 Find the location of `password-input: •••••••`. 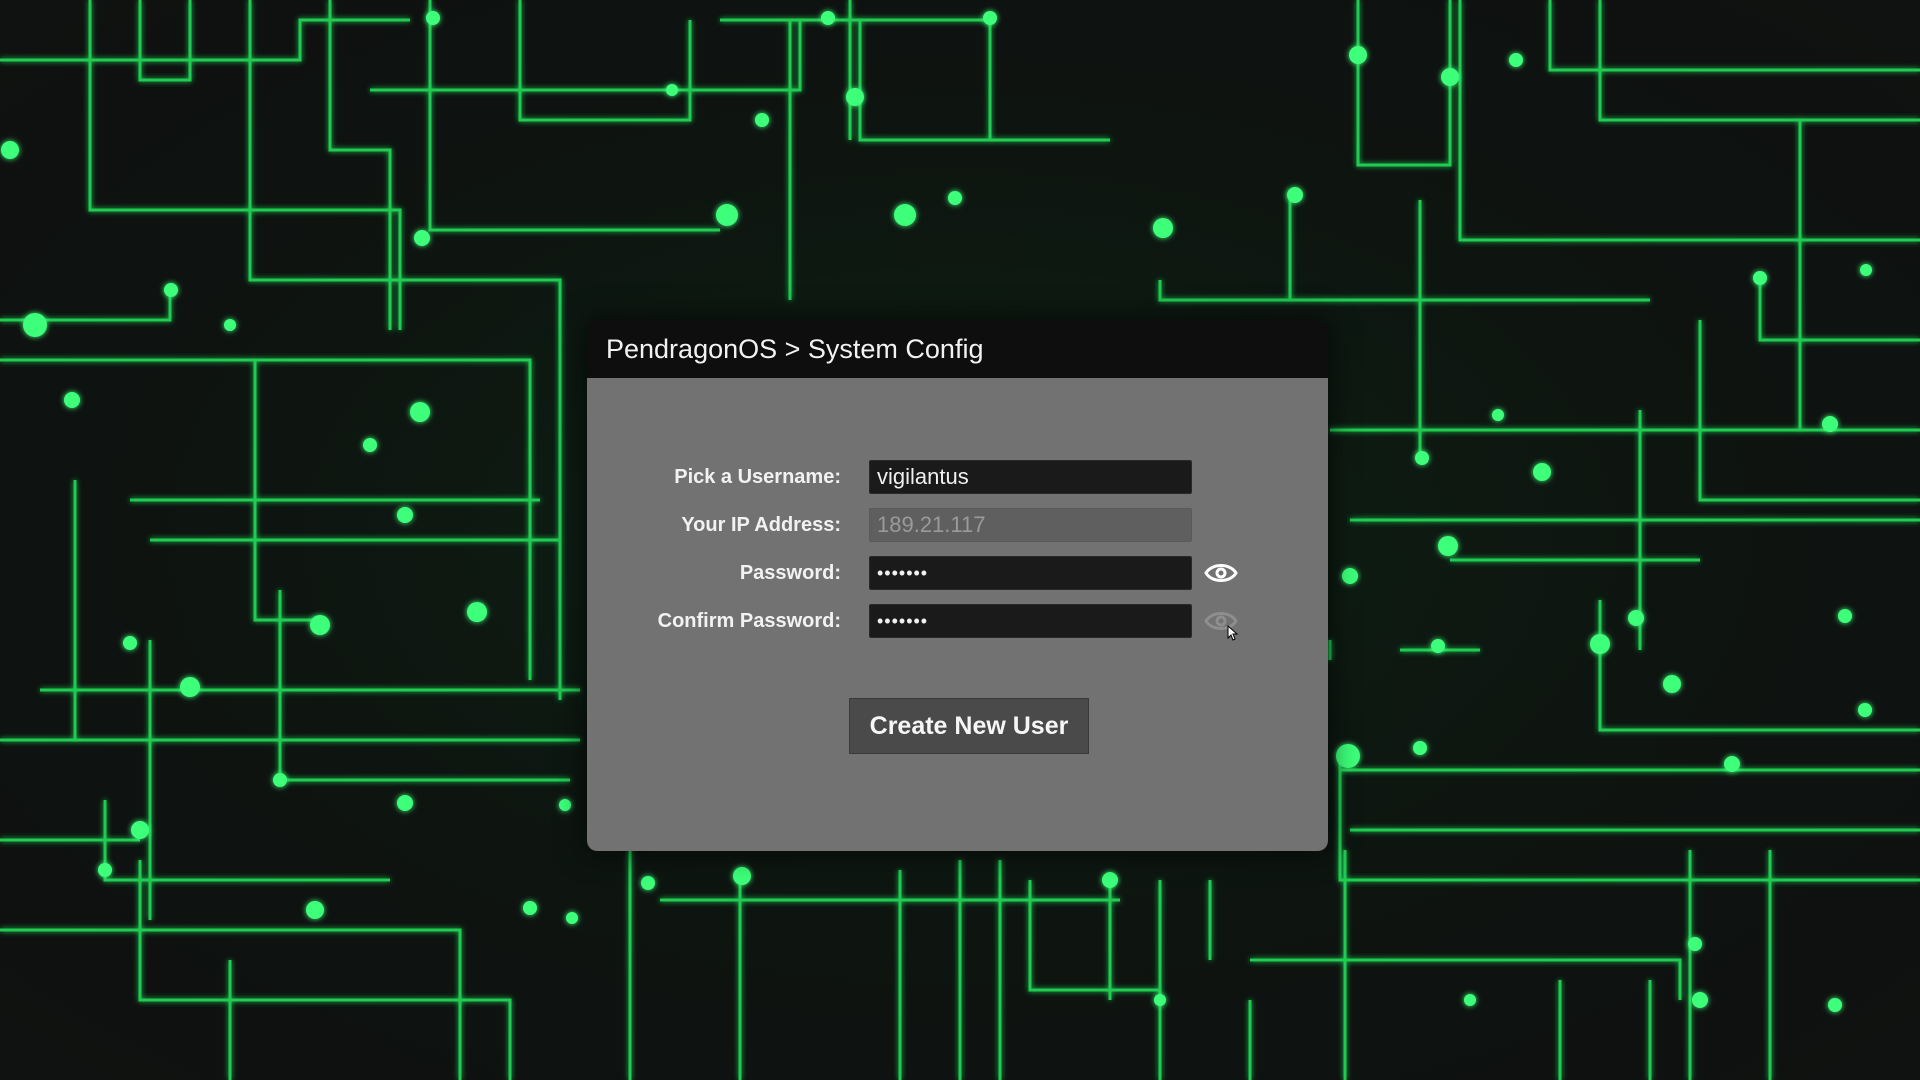

password-input: ••••••• is located at coordinates (1030, 573).